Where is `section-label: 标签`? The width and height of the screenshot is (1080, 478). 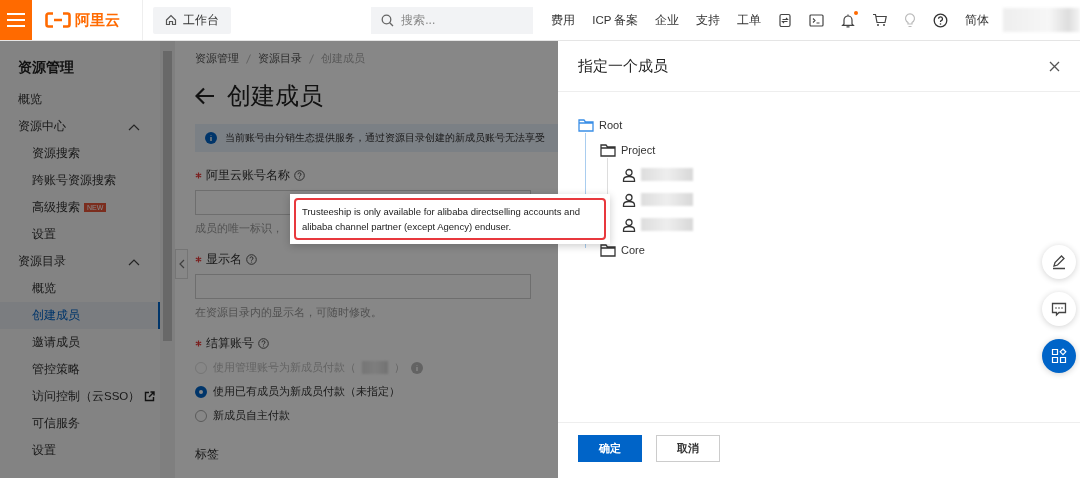
section-label: 标签 is located at coordinates (207, 454).